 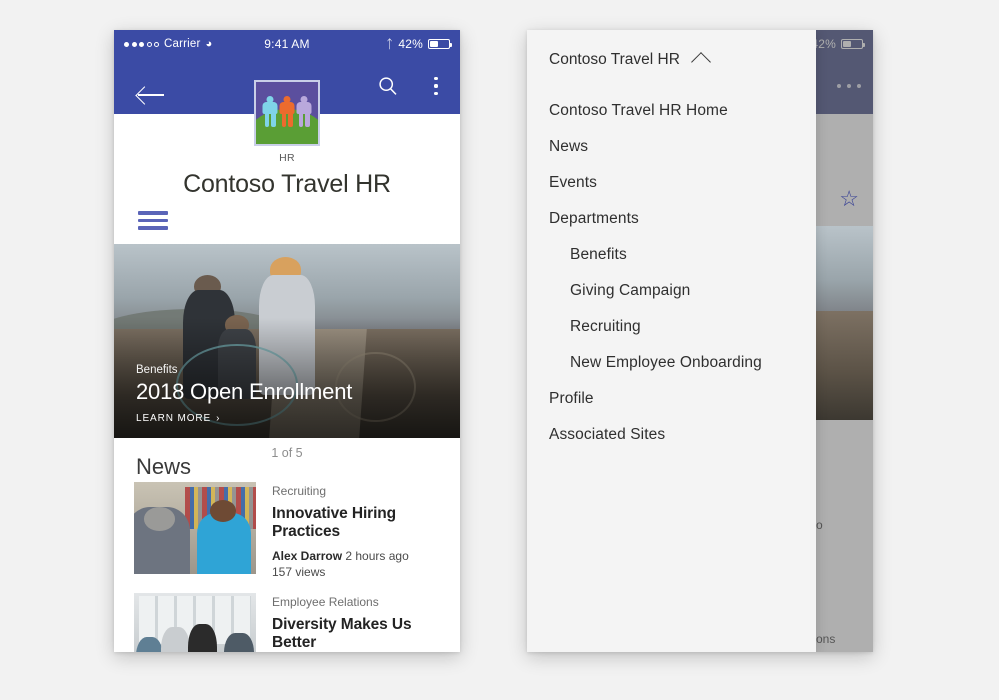 I want to click on nav-item-profile: Profile, so click(x=671, y=399).